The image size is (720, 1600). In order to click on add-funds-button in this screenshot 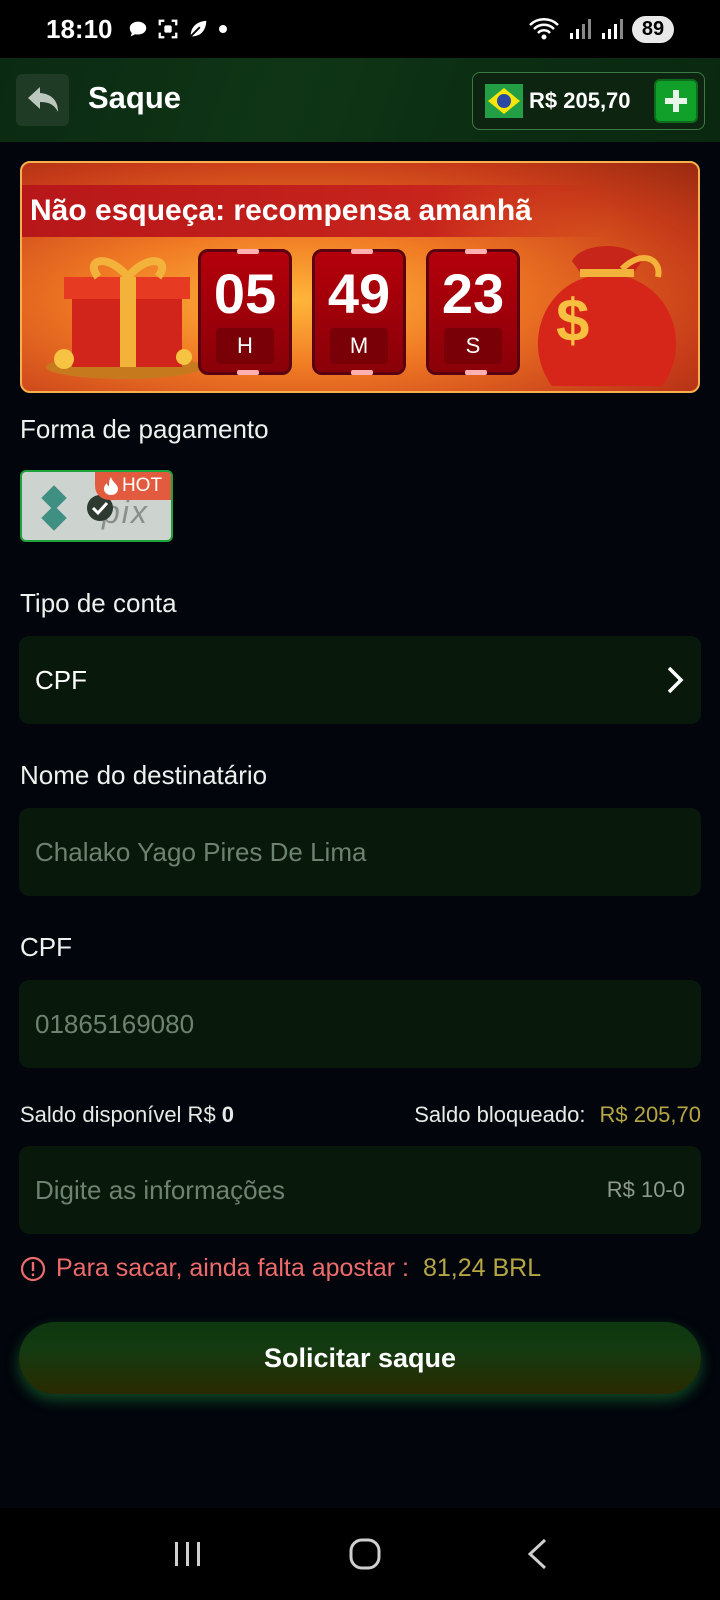, I will do `click(676, 101)`.